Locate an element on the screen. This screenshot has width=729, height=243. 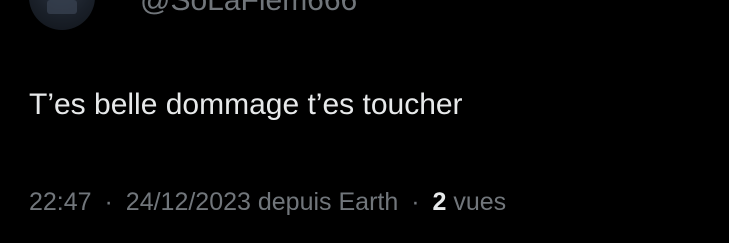
views-label: vues is located at coordinates (479, 202).